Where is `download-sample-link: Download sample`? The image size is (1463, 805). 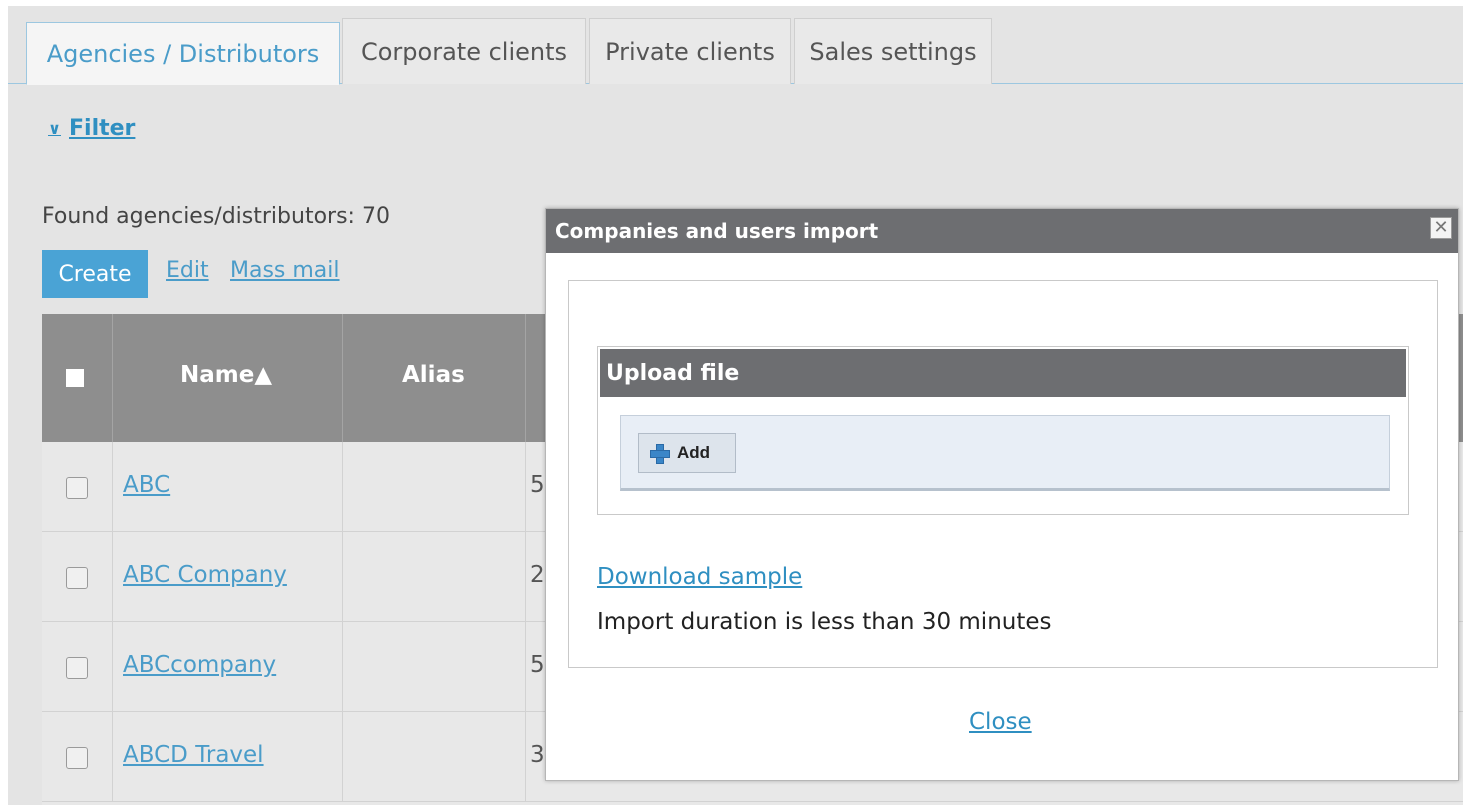
download-sample-link: Download sample is located at coordinates (699, 577).